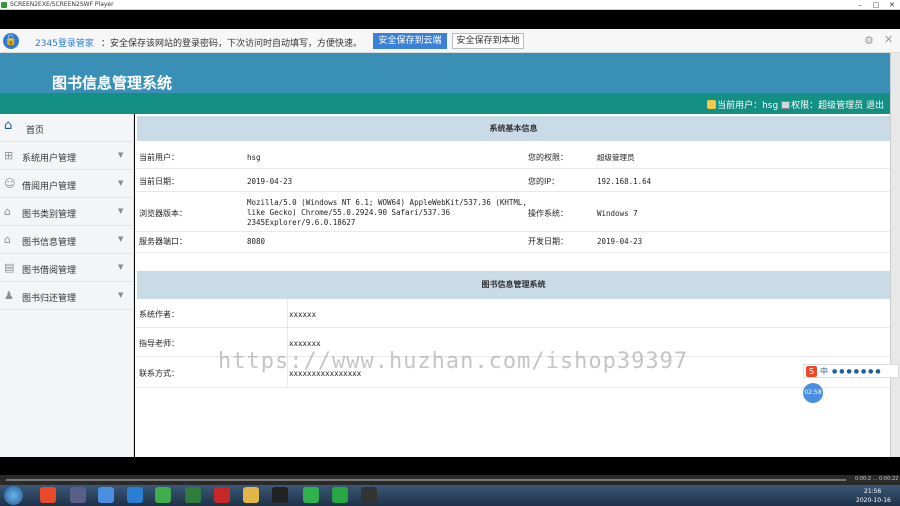 The image size is (900, 506). Describe the element at coordinates (860, 5) in the screenshot. I see `minimize-icon: –` at that location.